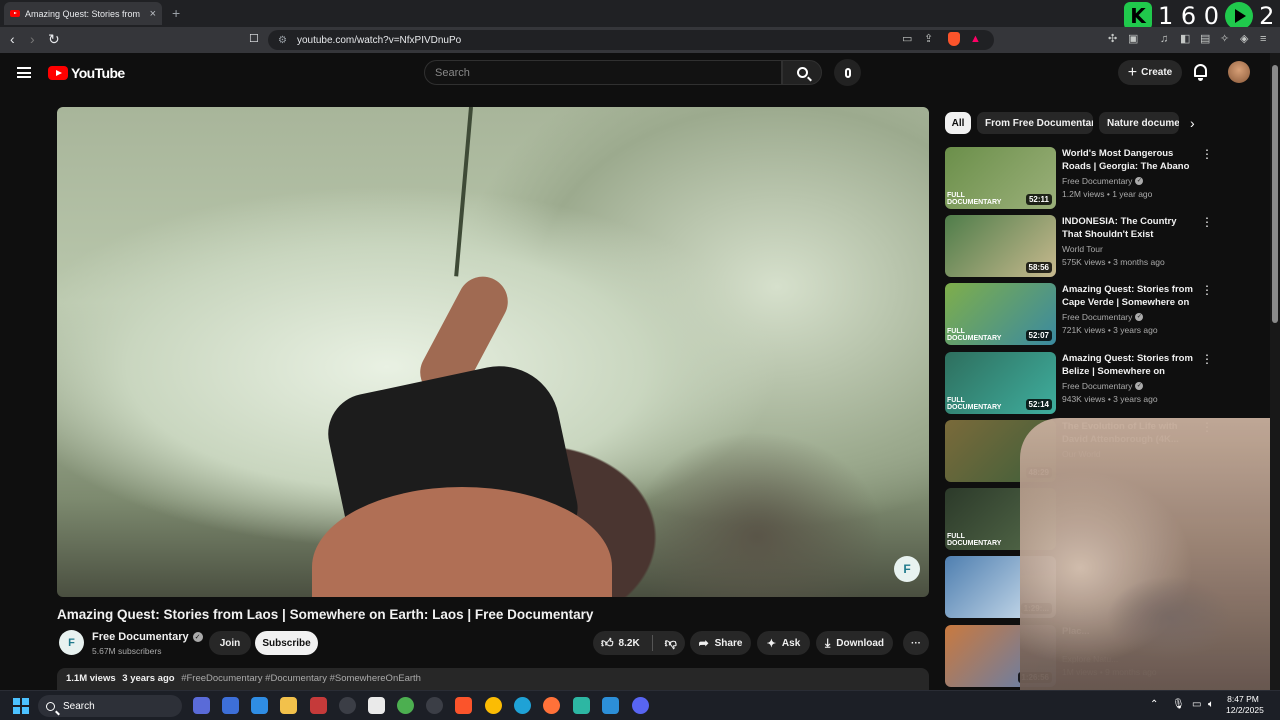 The image size is (1280, 720). Describe the element at coordinates (259, 705) in the screenshot. I see `app-icon` at that location.